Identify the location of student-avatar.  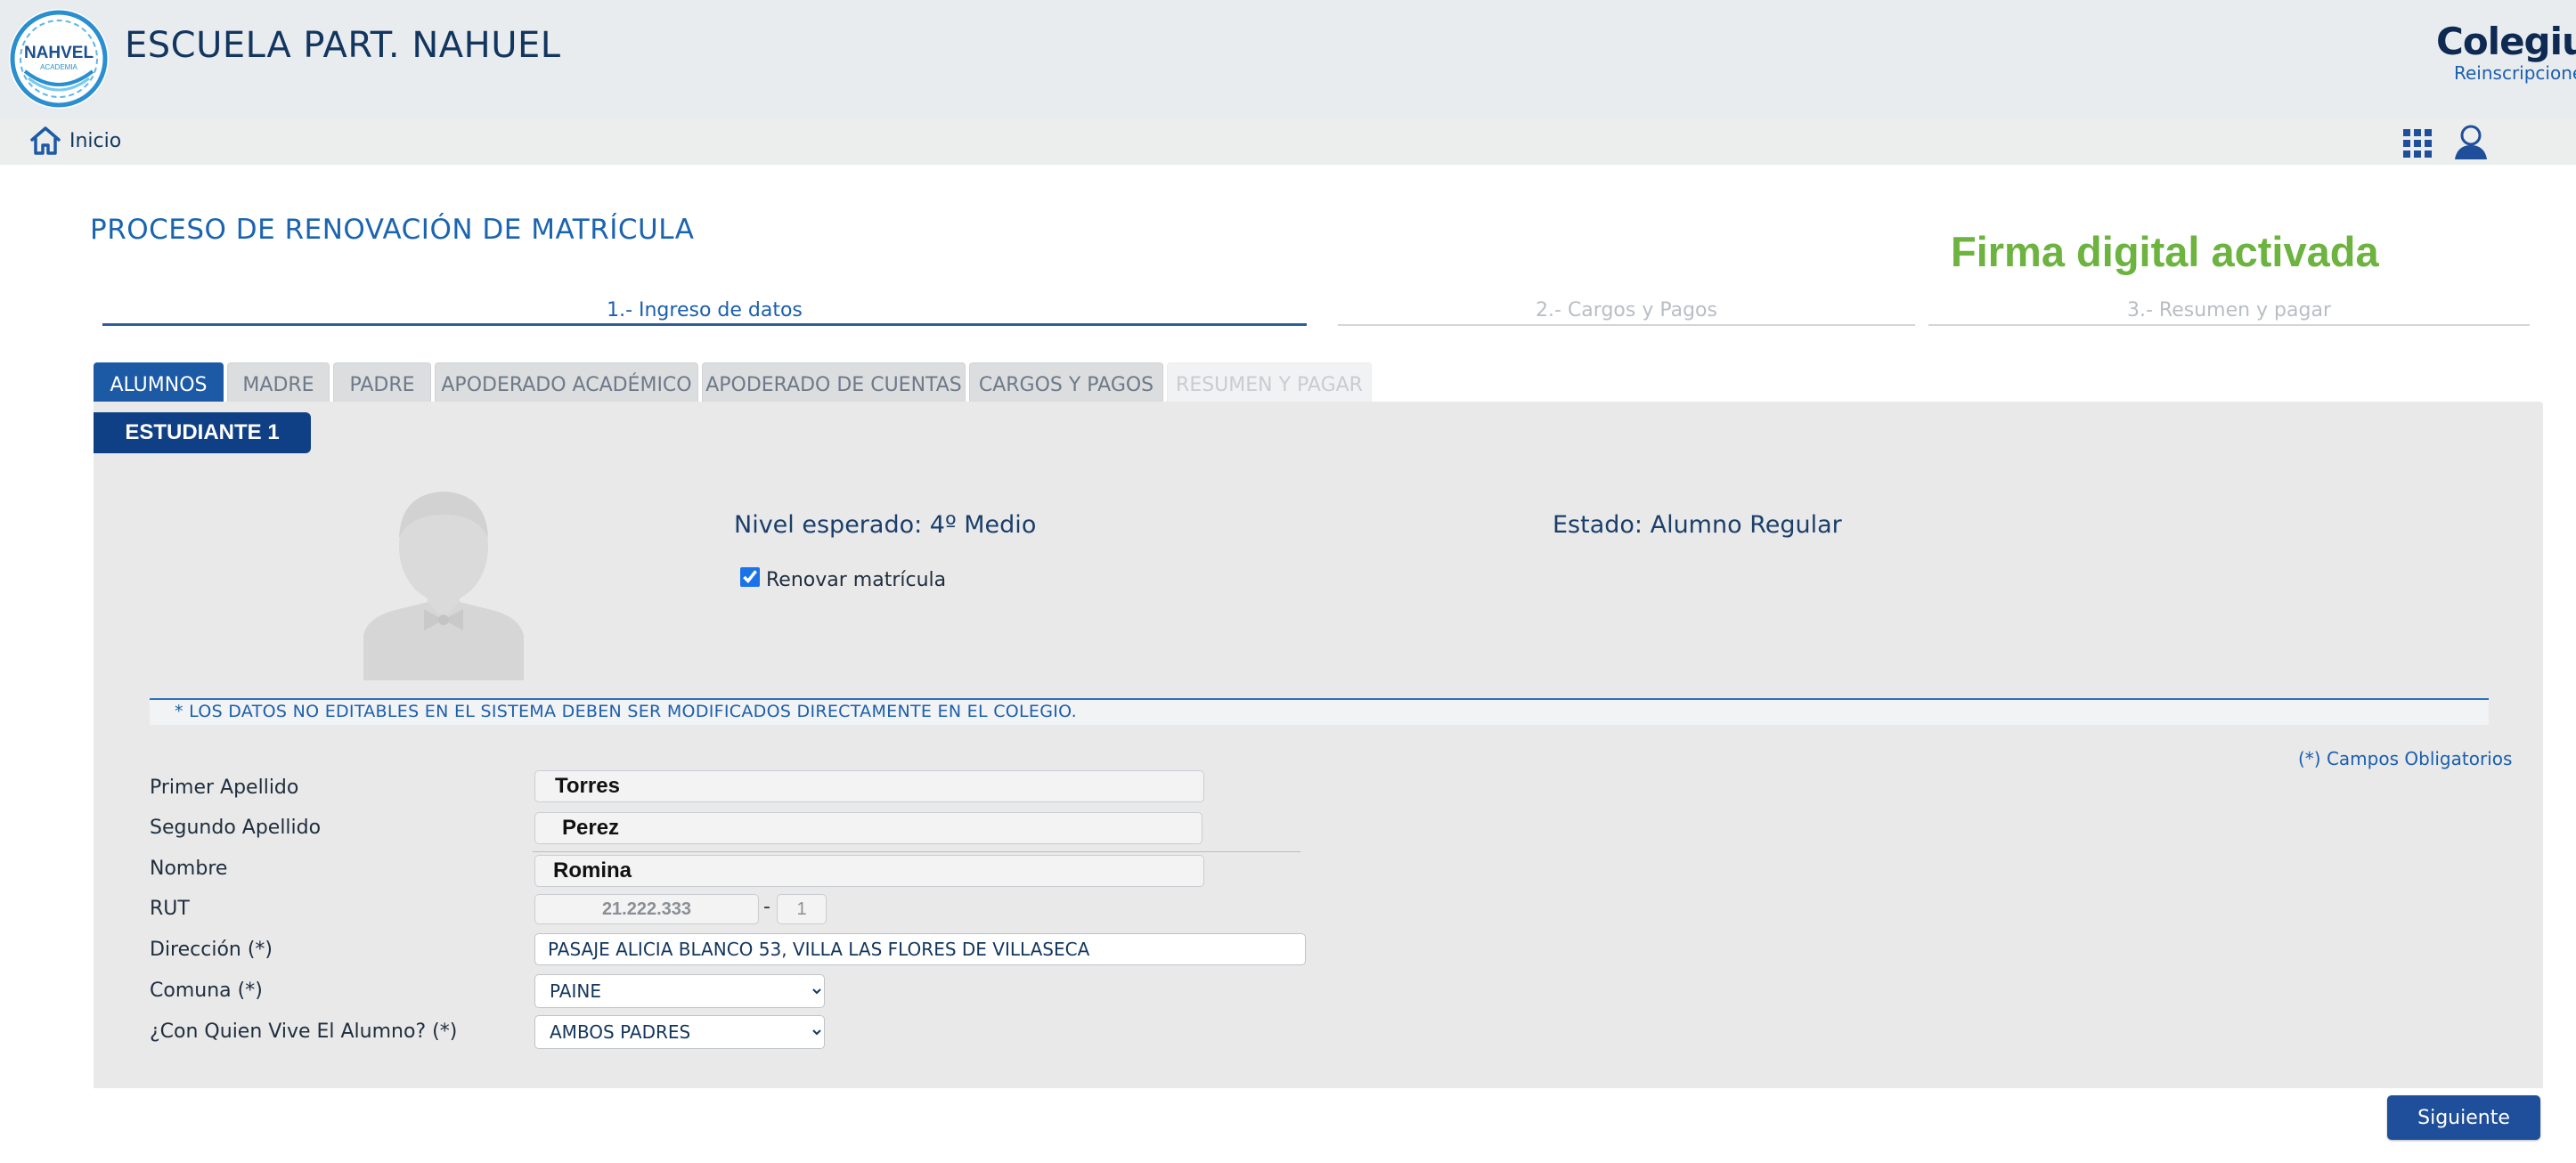
(444, 584).